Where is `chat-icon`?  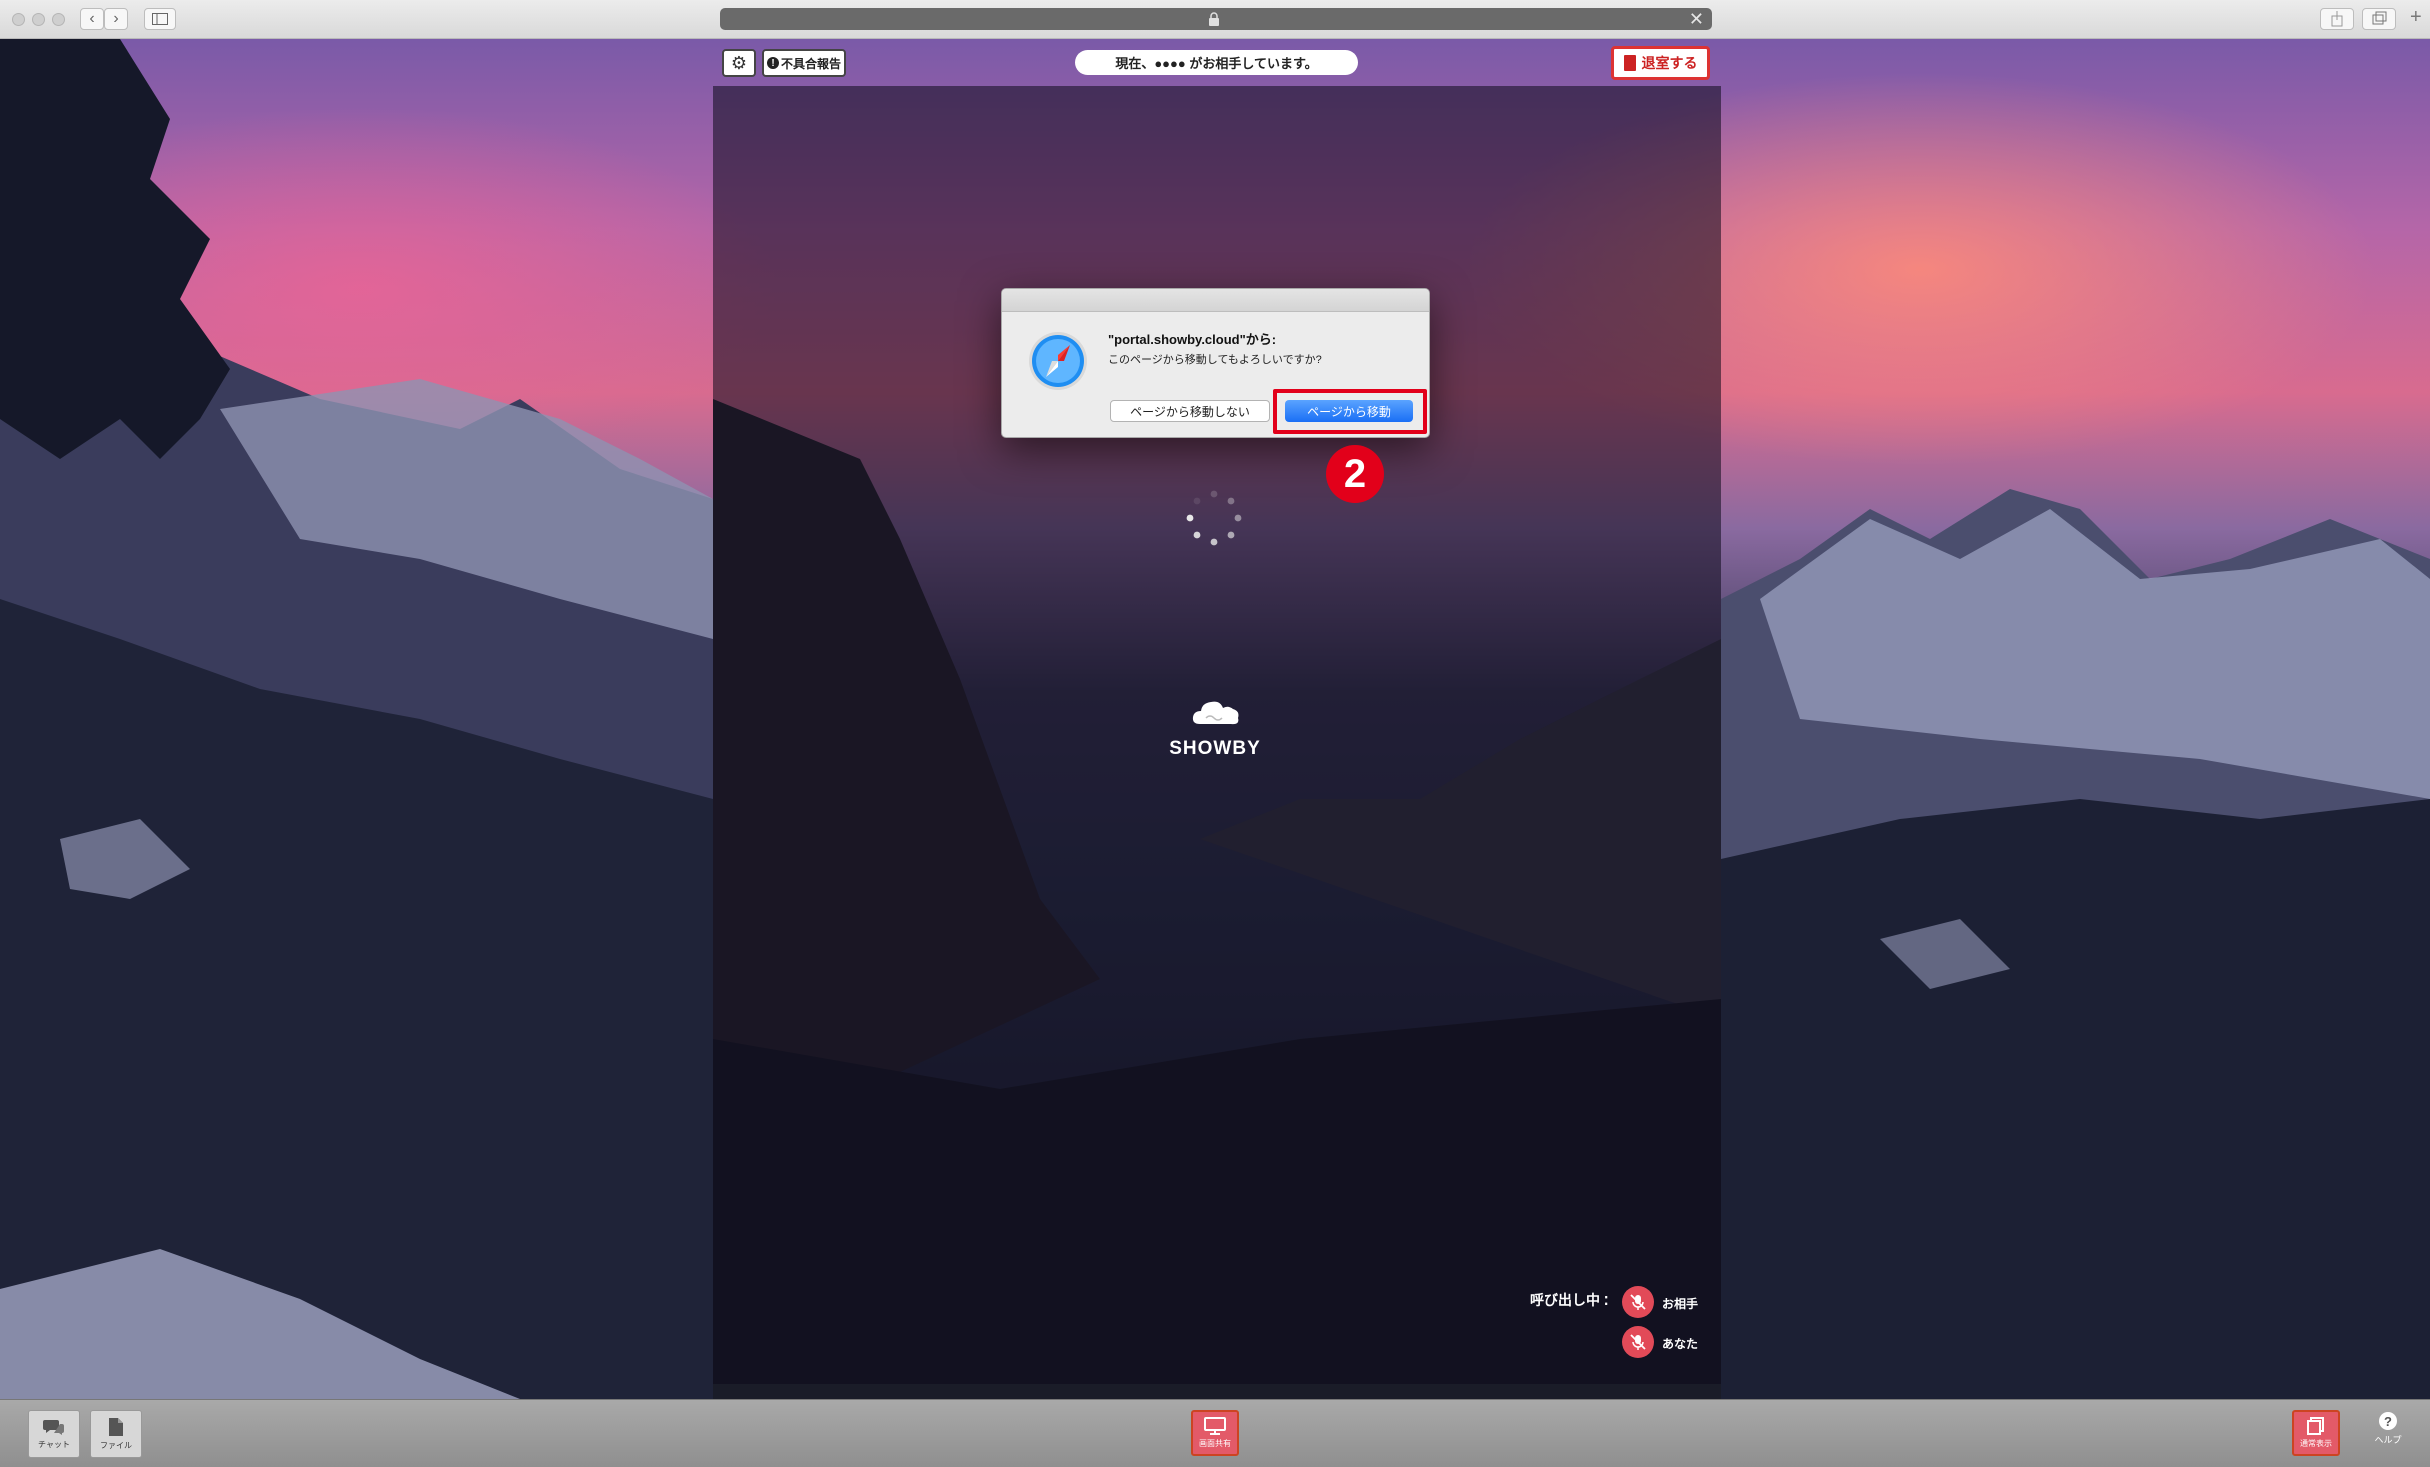
chat-icon is located at coordinates (53, 1427).